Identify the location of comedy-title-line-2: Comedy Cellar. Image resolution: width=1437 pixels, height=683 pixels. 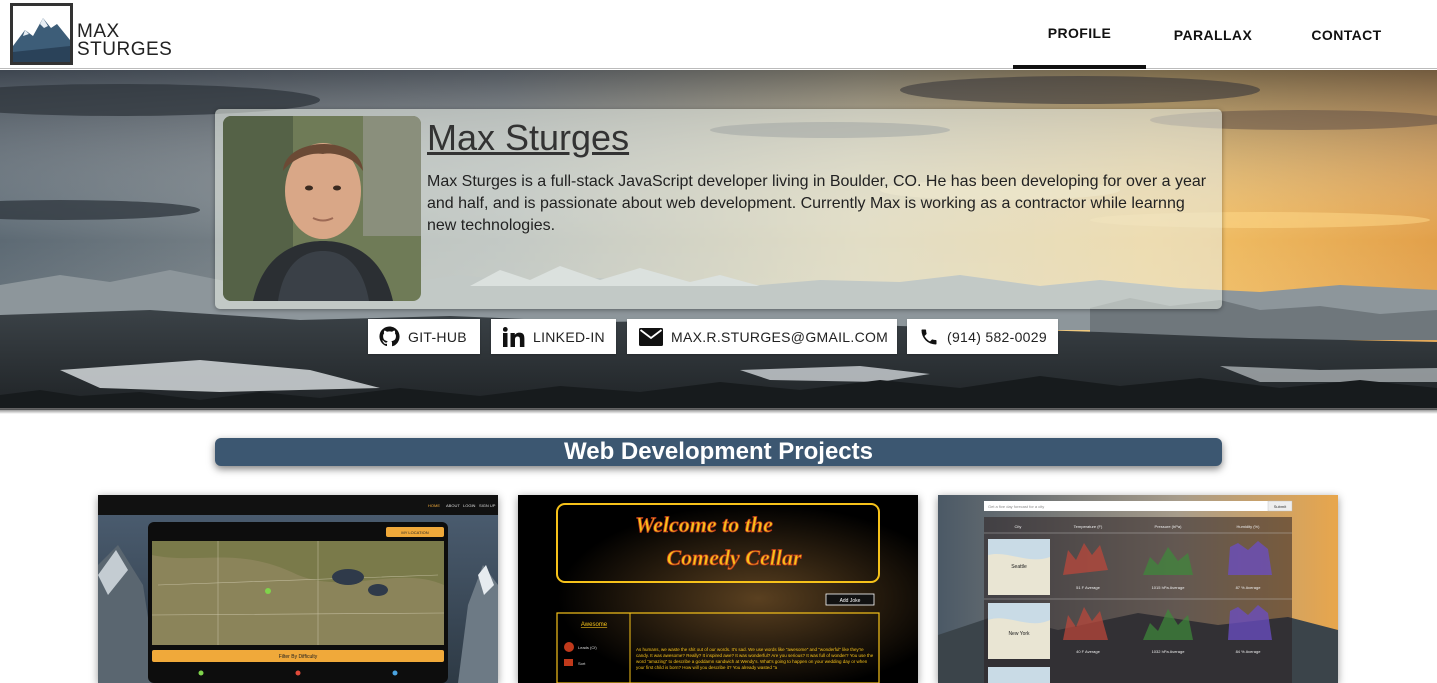
(733, 557).